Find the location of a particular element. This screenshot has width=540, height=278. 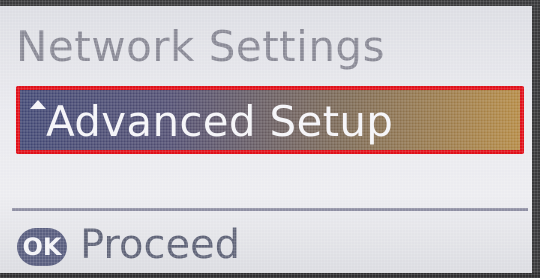

proceed-label: Proceed is located at coordinates (160, 245).